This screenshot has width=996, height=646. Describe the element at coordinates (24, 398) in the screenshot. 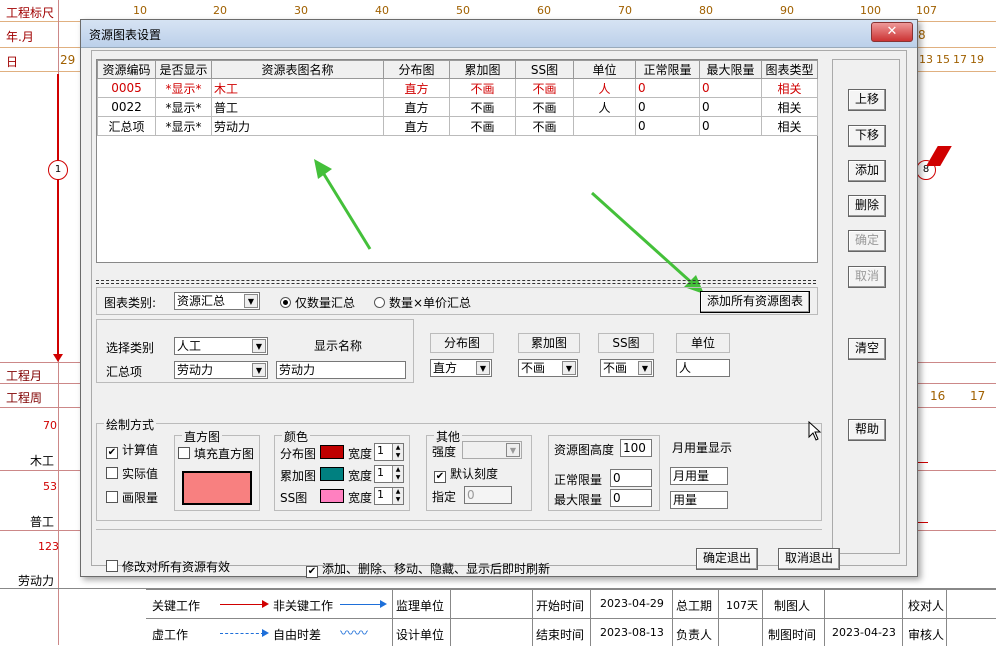

I see `project-week-label: 工程周` at that location.